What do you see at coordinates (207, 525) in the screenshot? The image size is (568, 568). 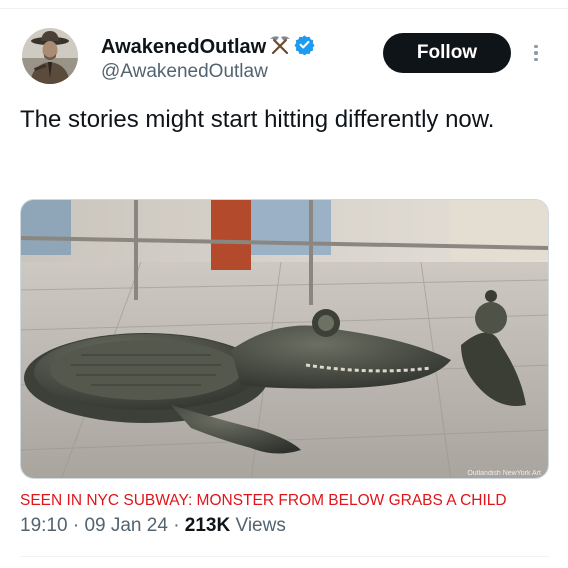 I see `views-count: 213K` at bounding box center [207, 525].